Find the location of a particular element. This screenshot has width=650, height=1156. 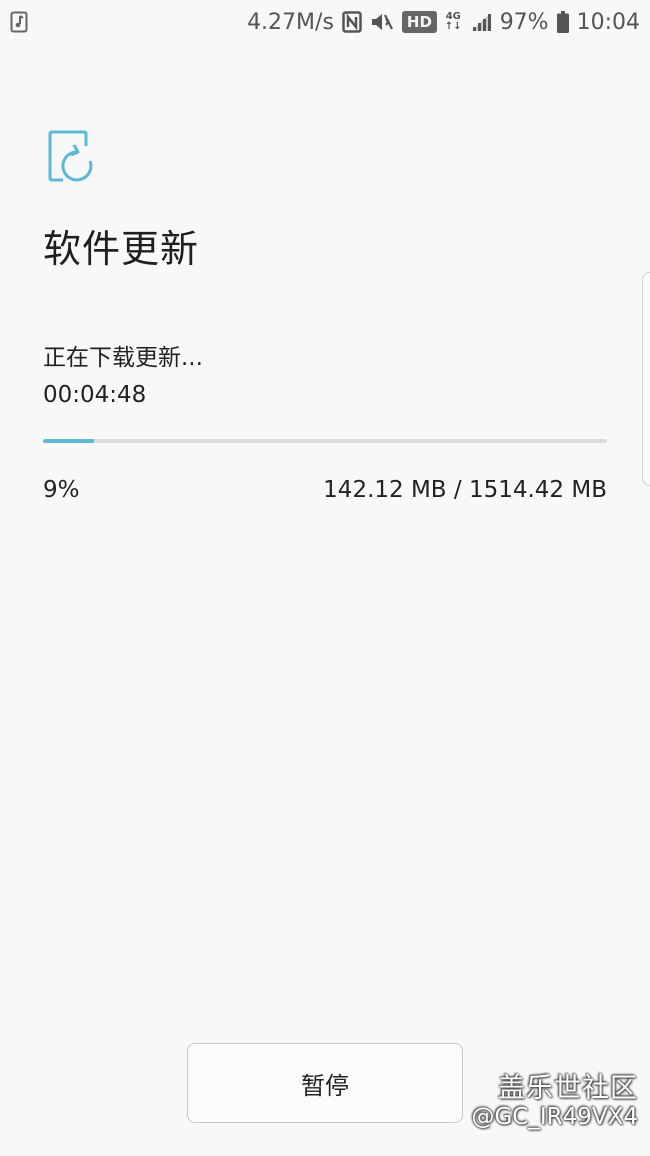

pause-button: 暂停 is located at coordinates (325, 1083).